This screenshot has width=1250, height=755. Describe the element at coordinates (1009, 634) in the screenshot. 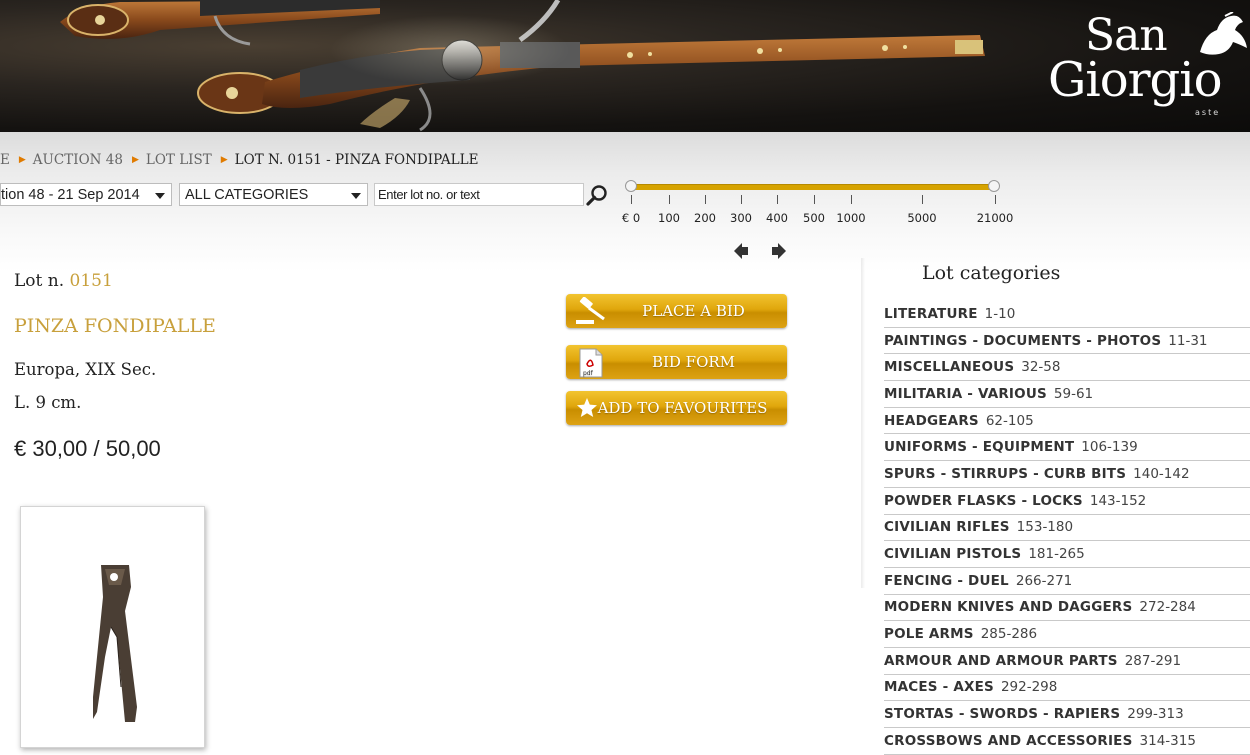

I see `category-range: 285-286` at that location.